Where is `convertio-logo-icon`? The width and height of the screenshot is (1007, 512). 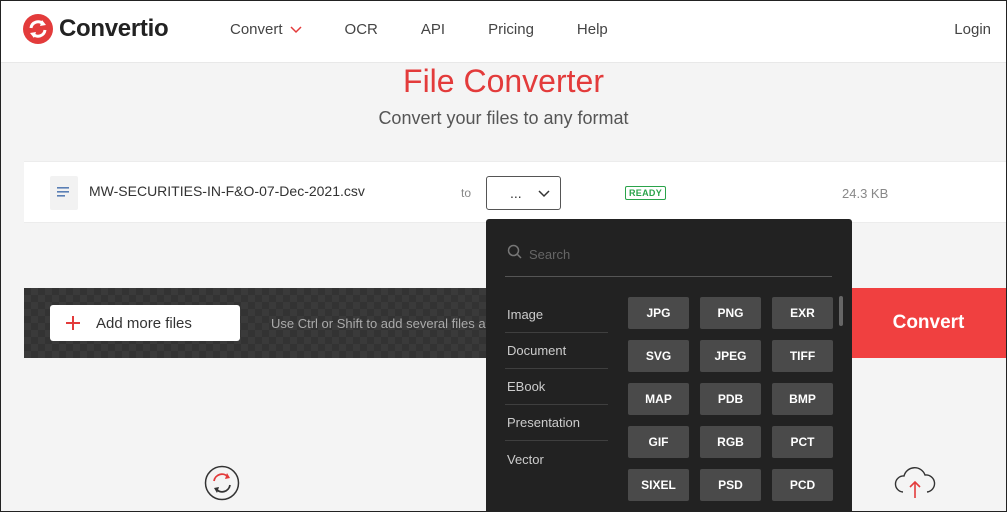 convertio-logo-icon is located at coordinates (38, 29).